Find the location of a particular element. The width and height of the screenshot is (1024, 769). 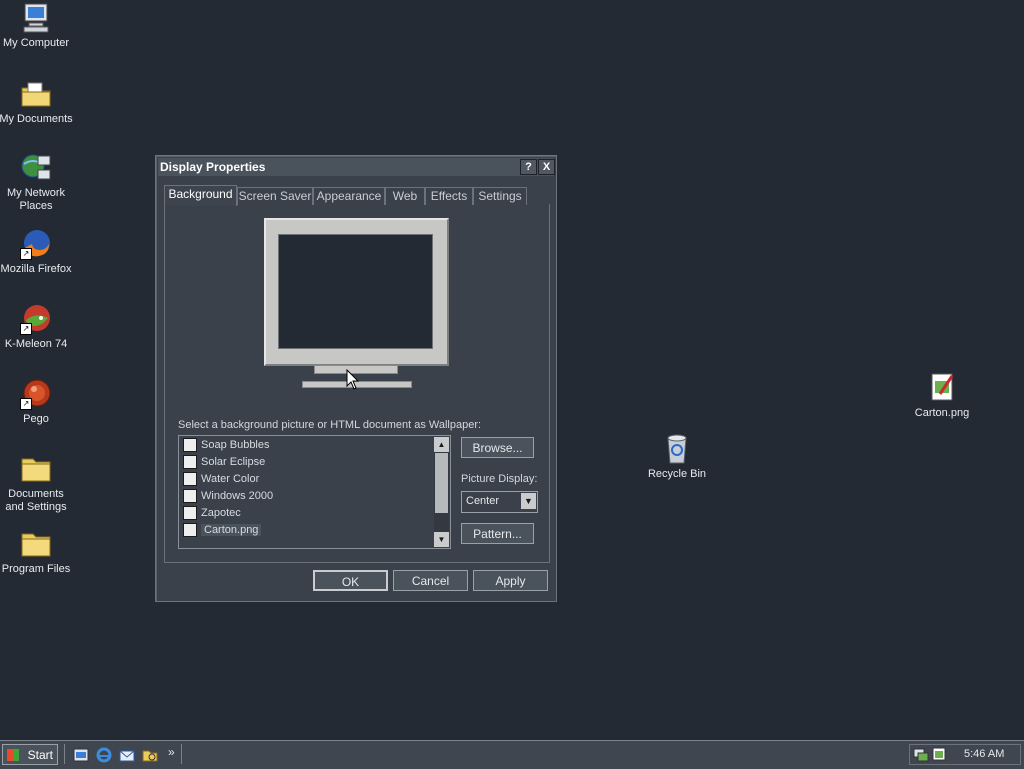

my-computer-icon is located at coordinates (36, 18).